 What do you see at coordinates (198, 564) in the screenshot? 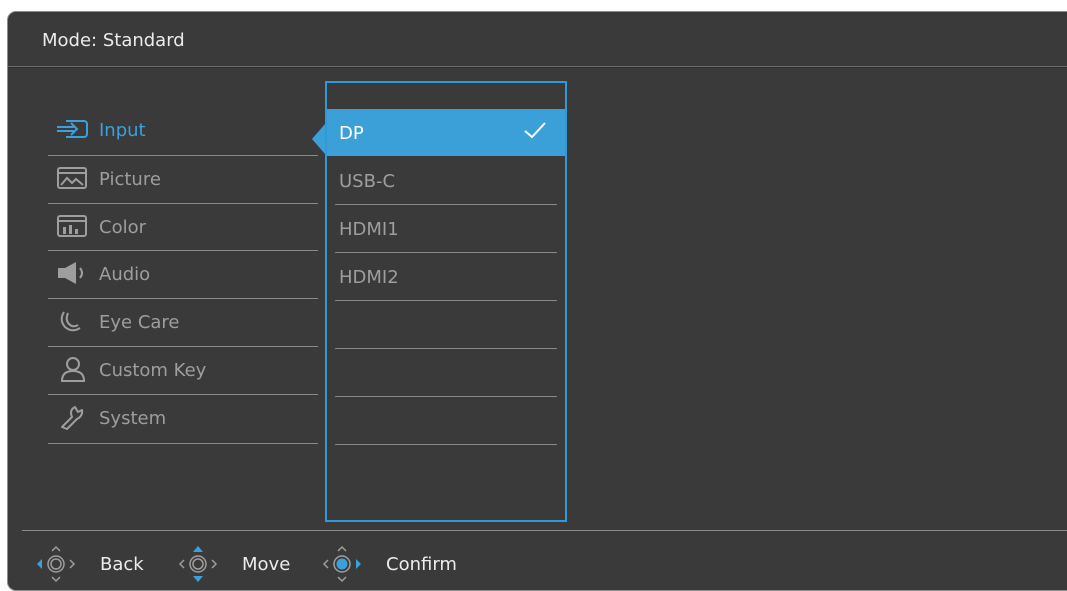
I see `joystick-up-down-icon` at bounding box center [198, 564].